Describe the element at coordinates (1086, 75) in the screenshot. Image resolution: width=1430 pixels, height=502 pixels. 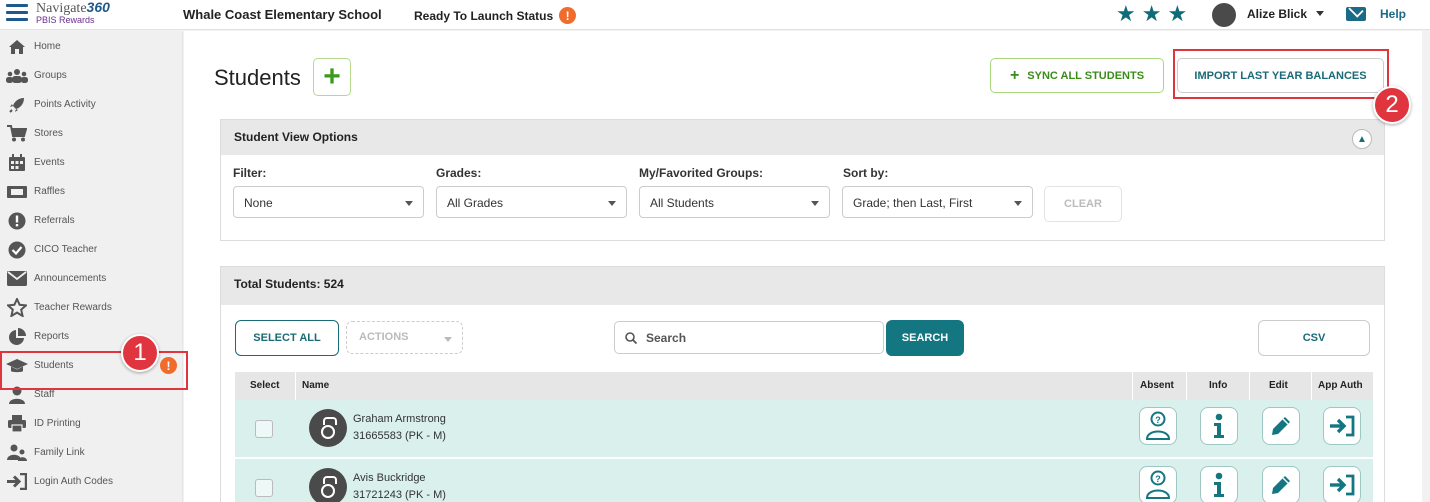
I see `sync-label: SYNC ALL STUDENTS` at that location.